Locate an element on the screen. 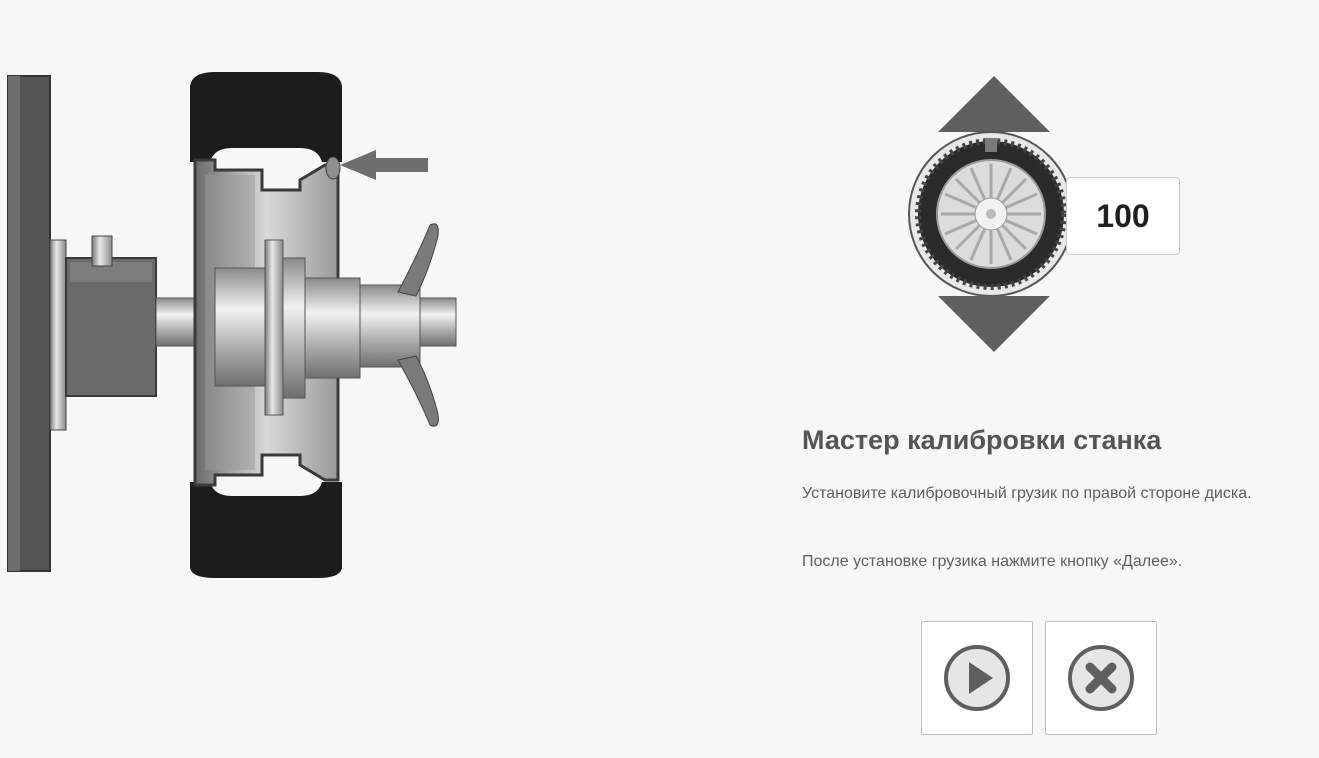 The width and height of the screenshot is (1319, 758). weight-value: 100 is located at coordinates (1123, 215).